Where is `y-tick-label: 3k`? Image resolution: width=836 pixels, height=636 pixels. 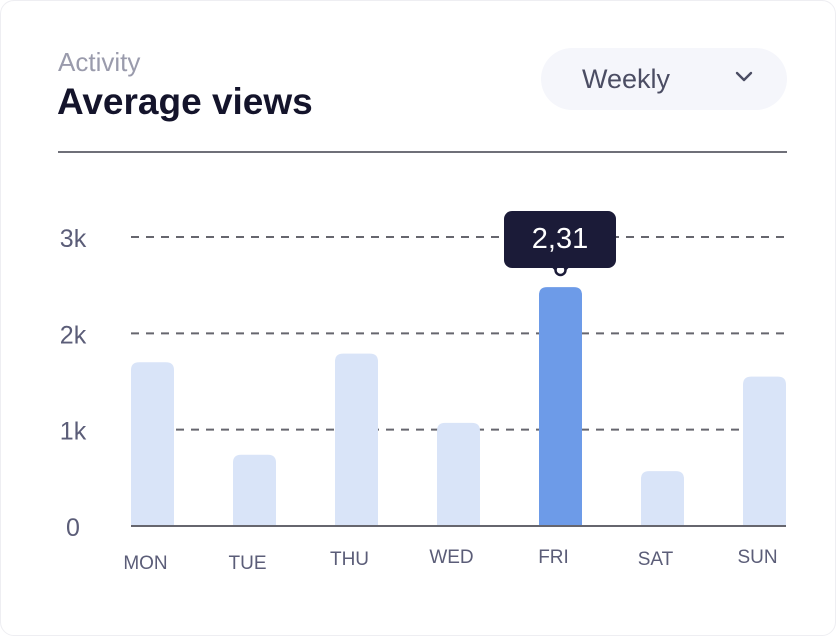 y-tick-label: 3k is located at coordinates (73, 239).